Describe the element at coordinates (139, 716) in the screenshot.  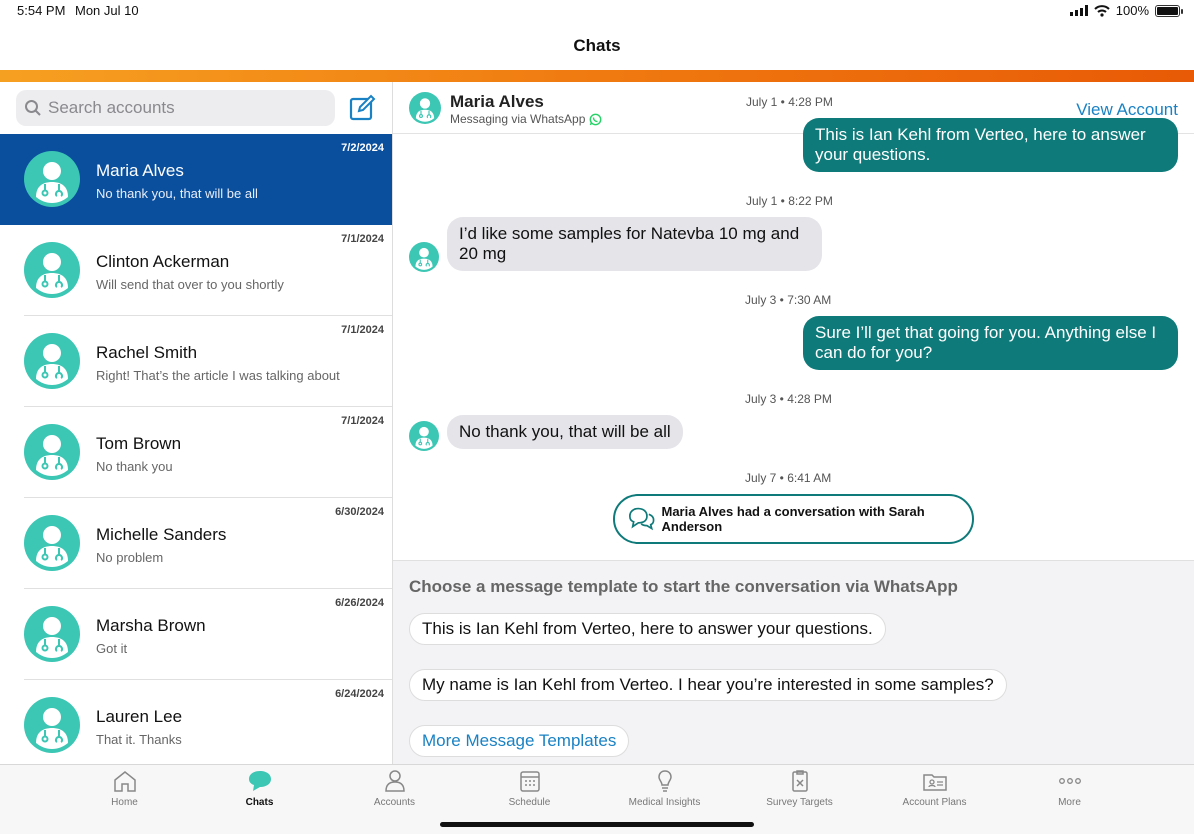
I see `conversation-name: Lauren Lee` at that location.